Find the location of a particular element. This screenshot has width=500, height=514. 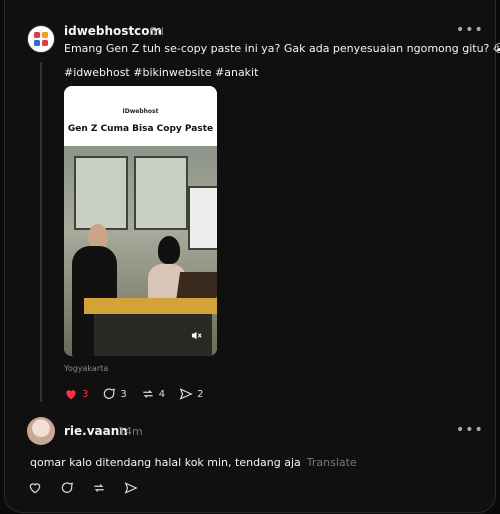

video-headline: Gen Z Cuma Bisa Copy Paste is located at coordinates (140, 129).